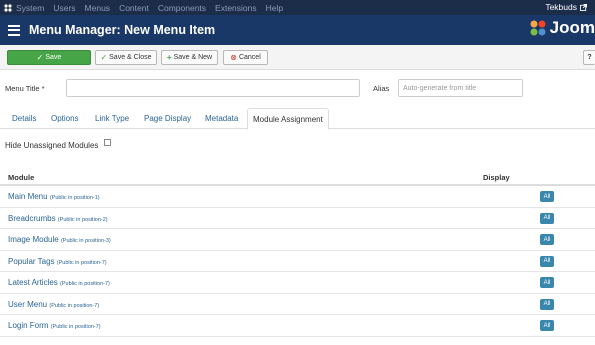 The height and width of the screenshot is (345, 595). Describe the element at coordinates (64, 8) in the screenshot. I see `menu-users: Users` at that location.